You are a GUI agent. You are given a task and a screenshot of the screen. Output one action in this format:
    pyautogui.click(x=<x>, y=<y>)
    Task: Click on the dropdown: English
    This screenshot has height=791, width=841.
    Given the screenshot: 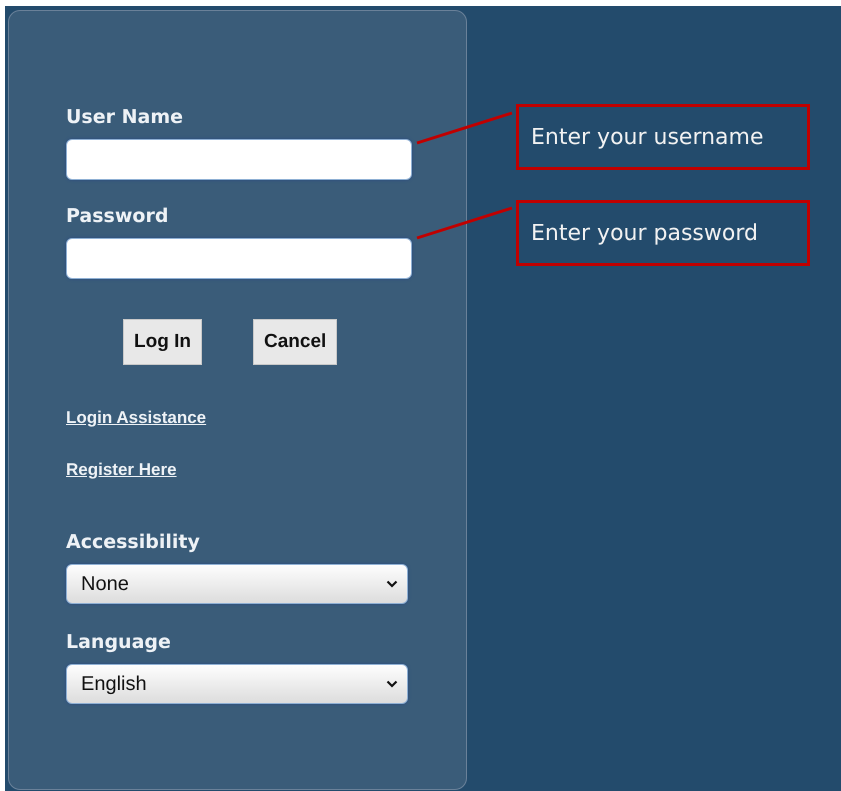 What is the action you would take?
    pyautogui.click(x=237, y=684)
    